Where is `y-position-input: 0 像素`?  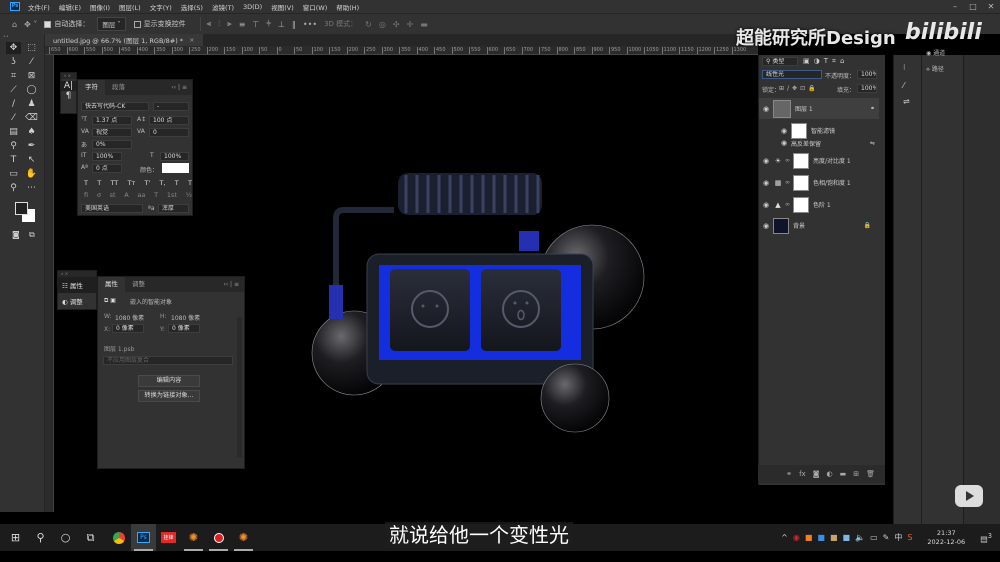 y-position-input: 0 像素 is located at coordinates (184, 328).